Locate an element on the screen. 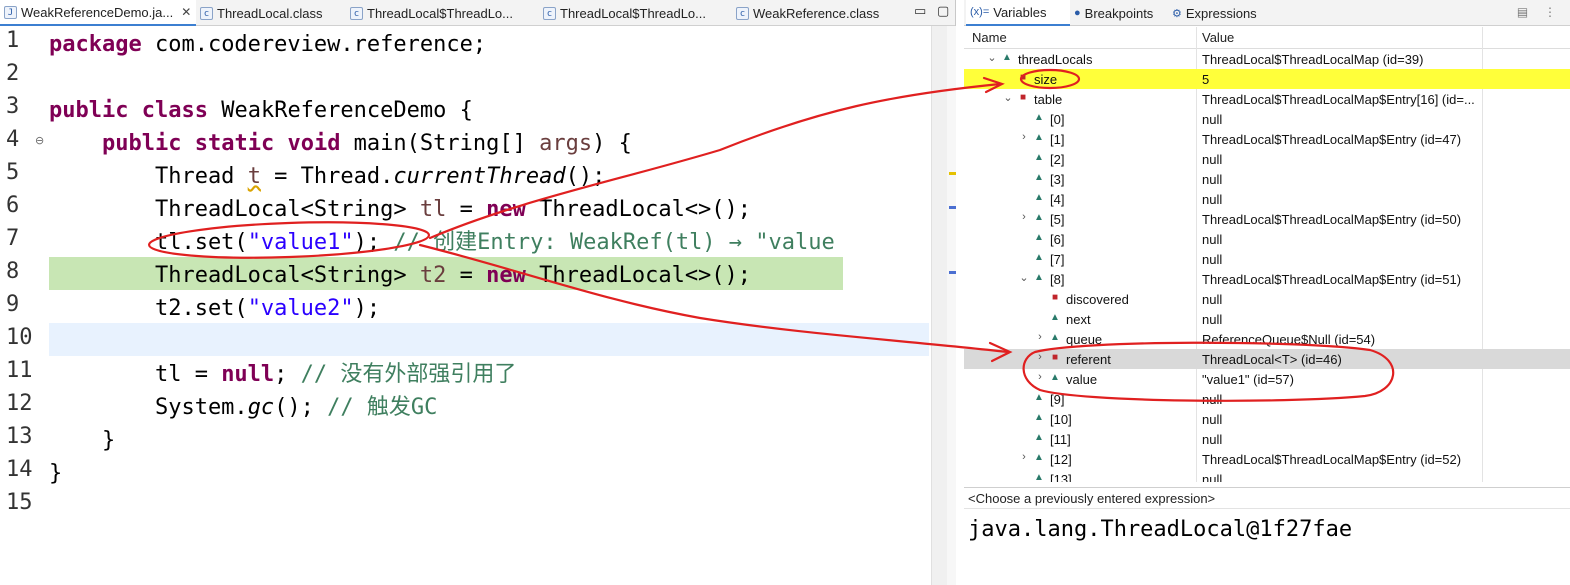 This screenshot has width=1570, height=585. variable-row: ▲ [11] null is located at coordinates (1267, 439).